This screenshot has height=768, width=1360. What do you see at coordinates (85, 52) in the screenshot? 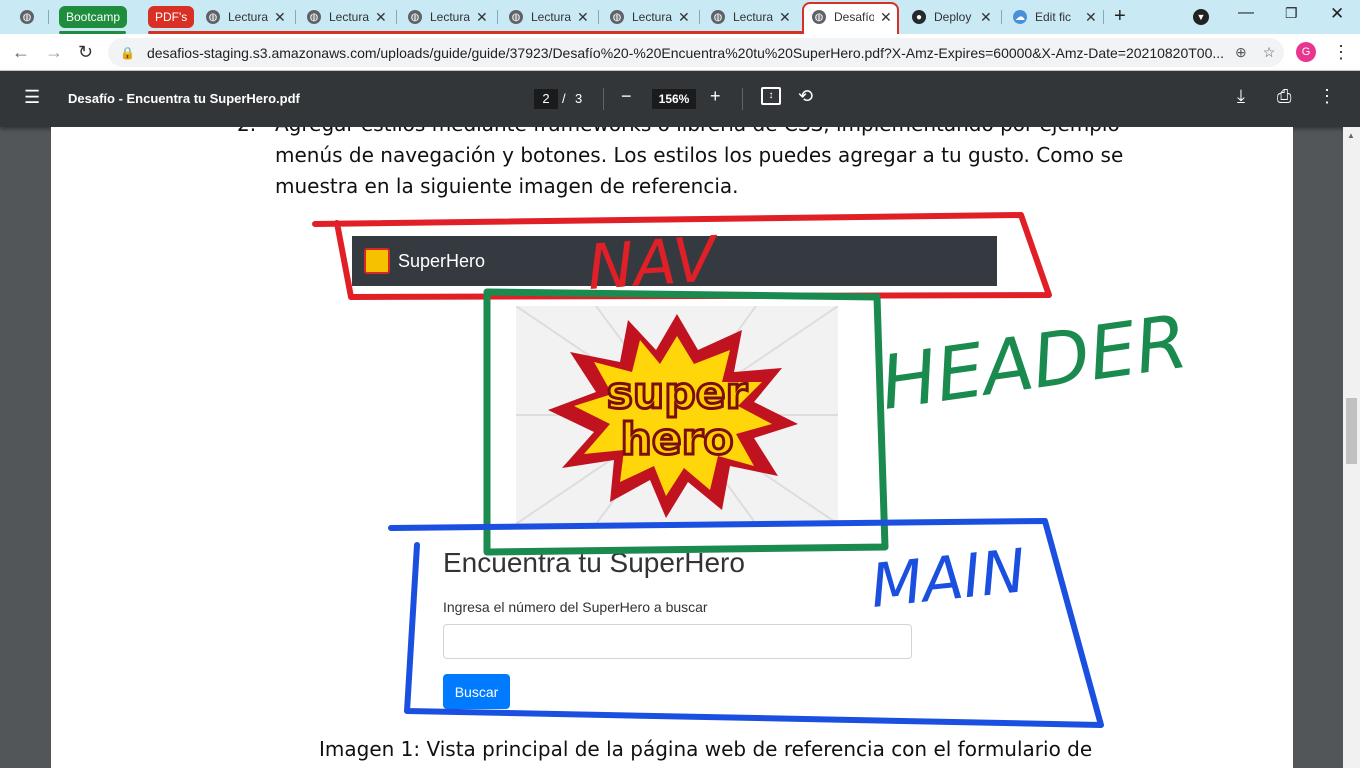
I see `reload-icon: ↻` at bounding box center [85, 52].